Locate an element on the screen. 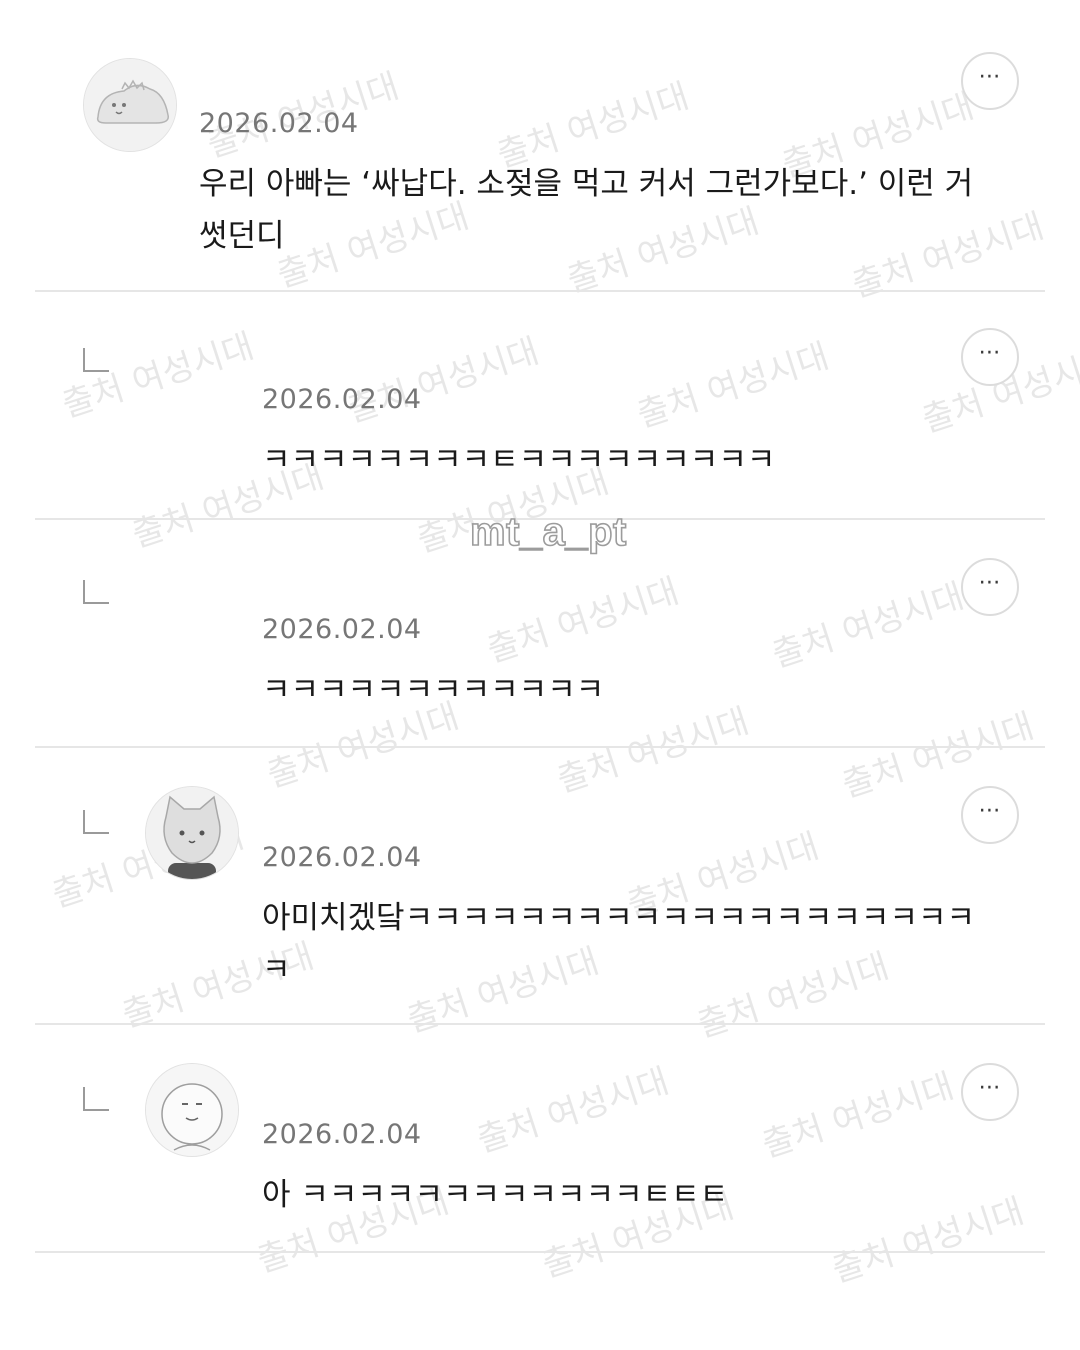 The height and width of the screenshot is (1350, 1080). dinosaur-avatar-icon is located at coordinates (130, 105).